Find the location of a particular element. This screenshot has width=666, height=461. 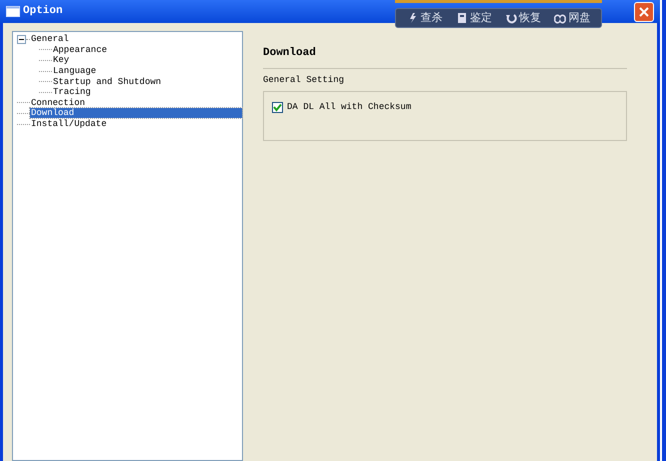

tree-item: Connection is located at coordinates (58, 103).